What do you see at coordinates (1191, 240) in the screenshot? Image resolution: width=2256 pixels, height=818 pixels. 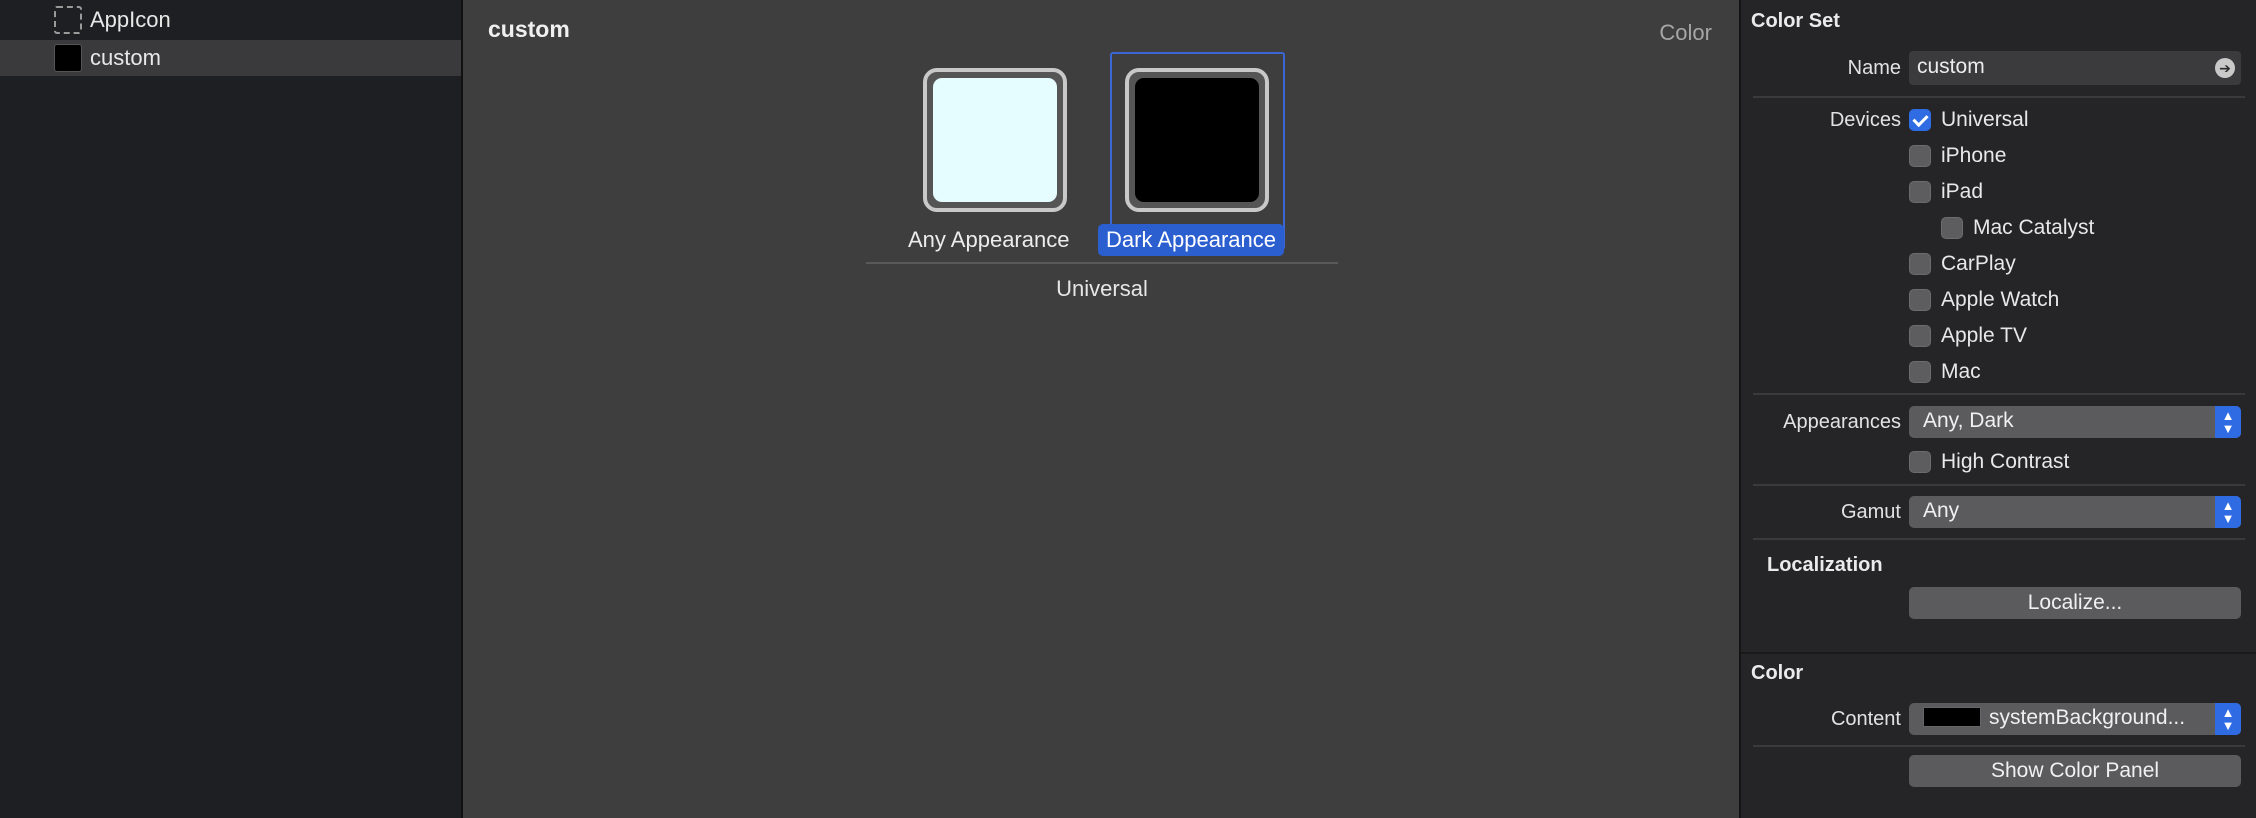 I see `dark-appearance-label: Dark Appearance` at bounding box center [1191, 240].